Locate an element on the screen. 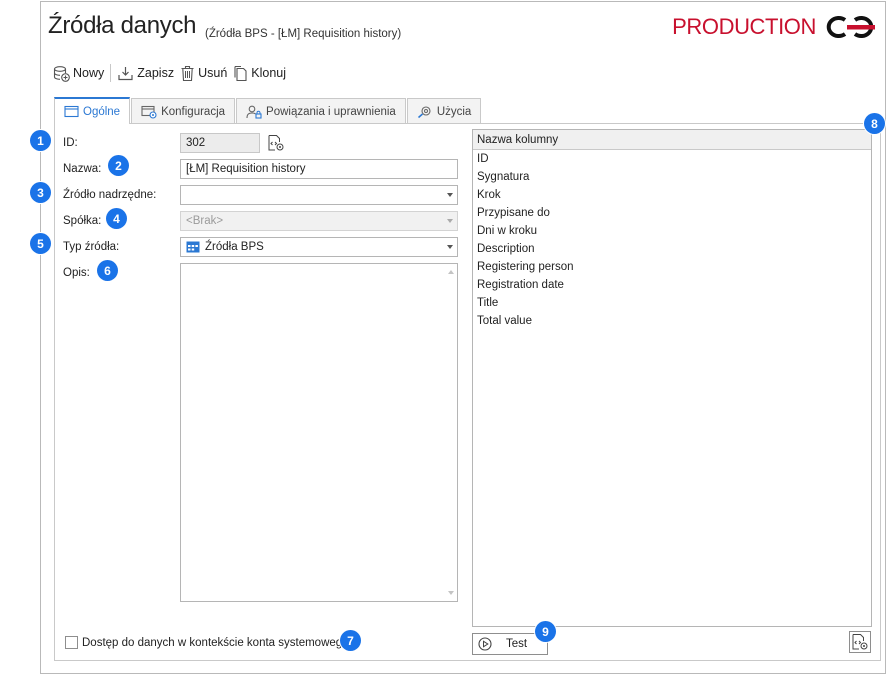 The height and width of the screenshot is (675, 888). id-details-button is located at coordinates (276, 143).